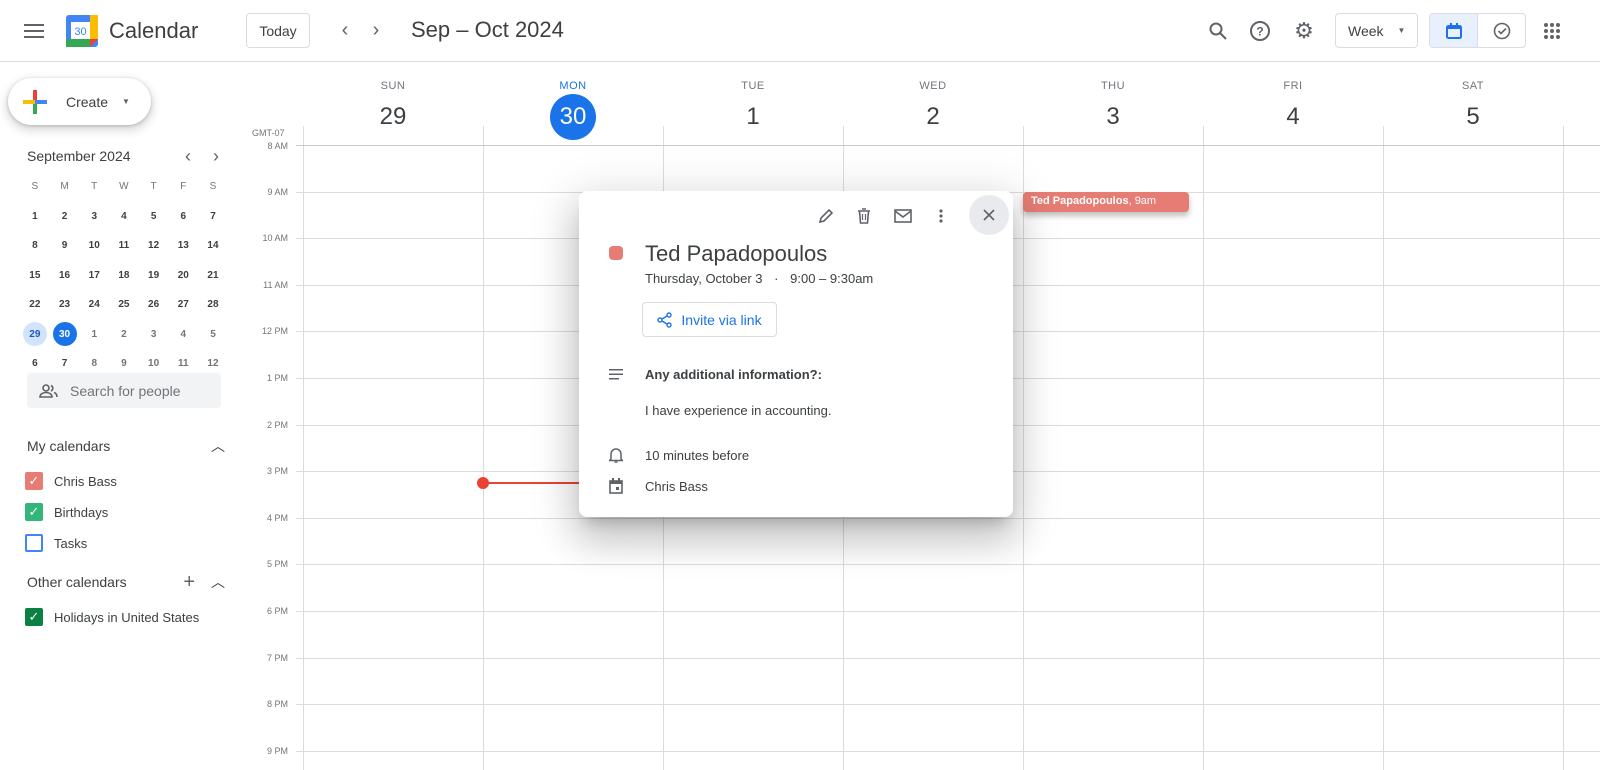 This screenshot has height=770, width=1600. What do you see at coordinates (35, 246) in the screenshot?
I see `mini-day: 8` at bounding box center [35, 246].